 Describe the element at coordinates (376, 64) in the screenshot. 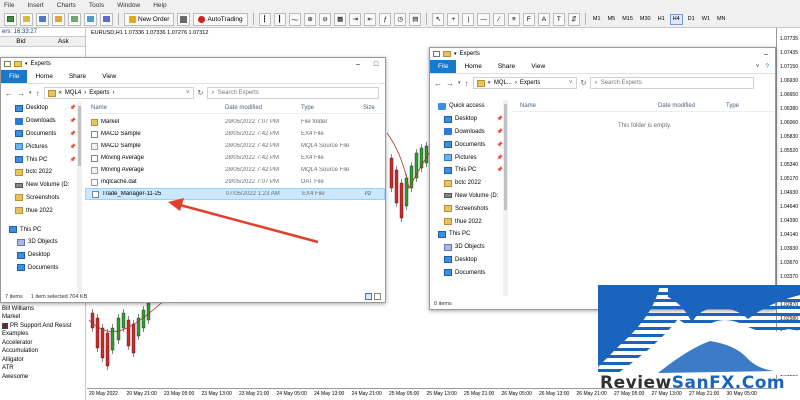

I see `maximize-button: □` at that location.